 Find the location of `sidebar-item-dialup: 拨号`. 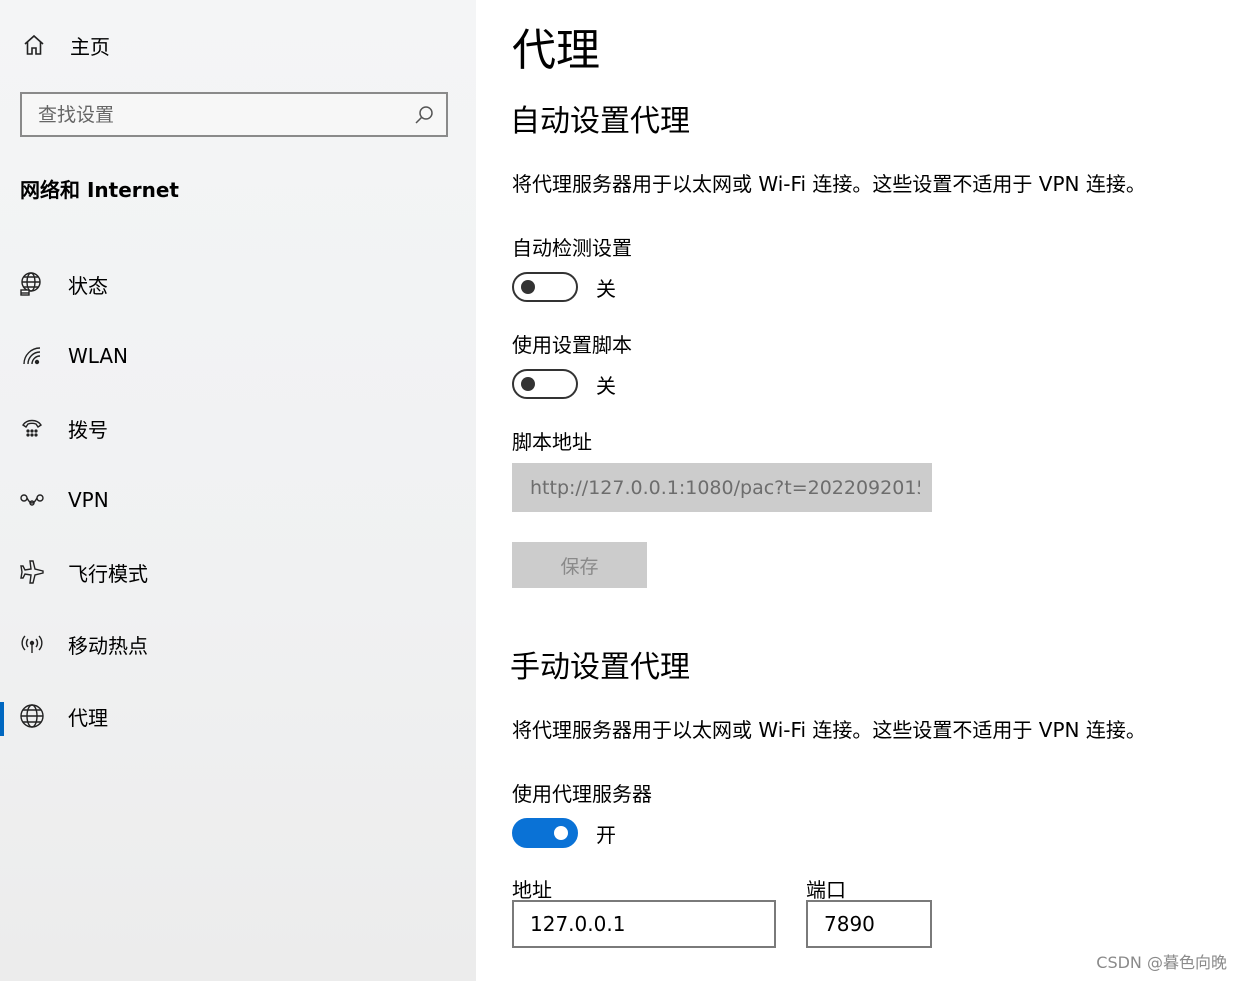

sidebar-item-dialup: 拨号 is located at coordinates (238, 428).